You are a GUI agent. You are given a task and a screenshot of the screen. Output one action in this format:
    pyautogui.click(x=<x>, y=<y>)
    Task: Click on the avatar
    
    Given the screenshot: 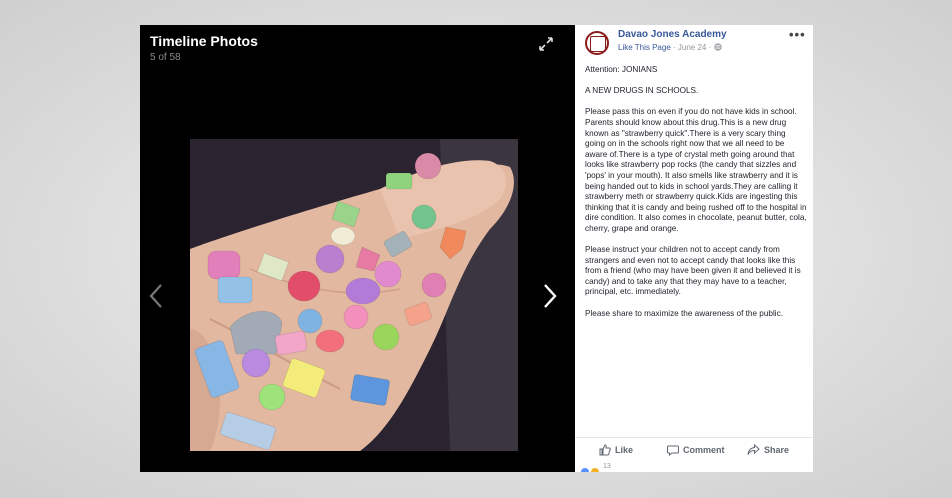 What is the action you would take?
    pyautogui.click(x=597, y=43)
    